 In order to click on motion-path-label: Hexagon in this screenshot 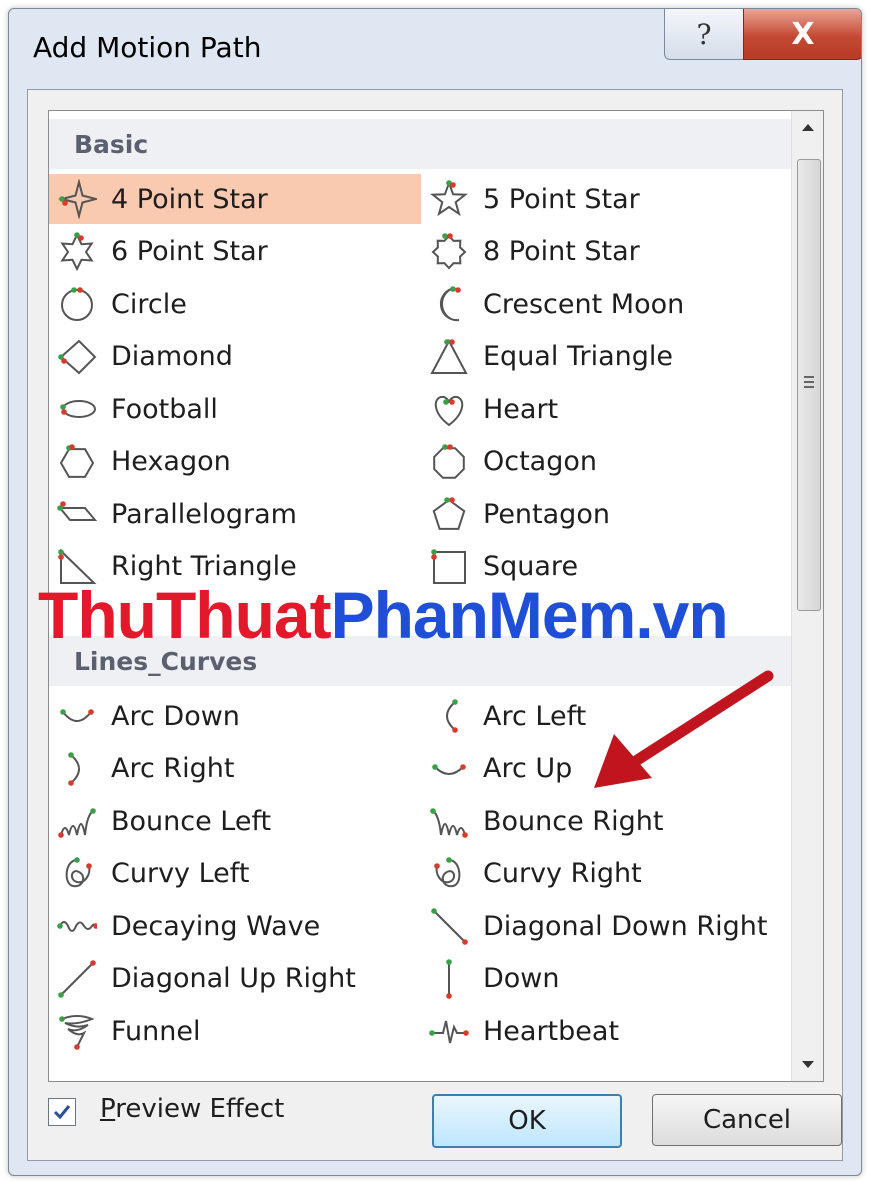, I will do `click(171, 461)`.